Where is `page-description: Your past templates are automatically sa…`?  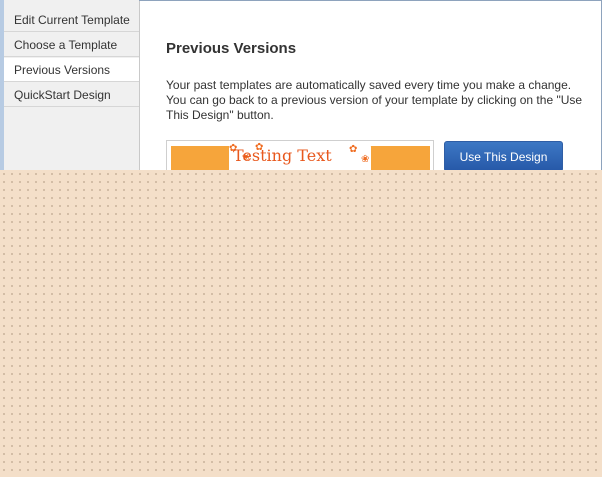
page-description: Your past templates are automatically sa… is located at coordinates (374, 100).